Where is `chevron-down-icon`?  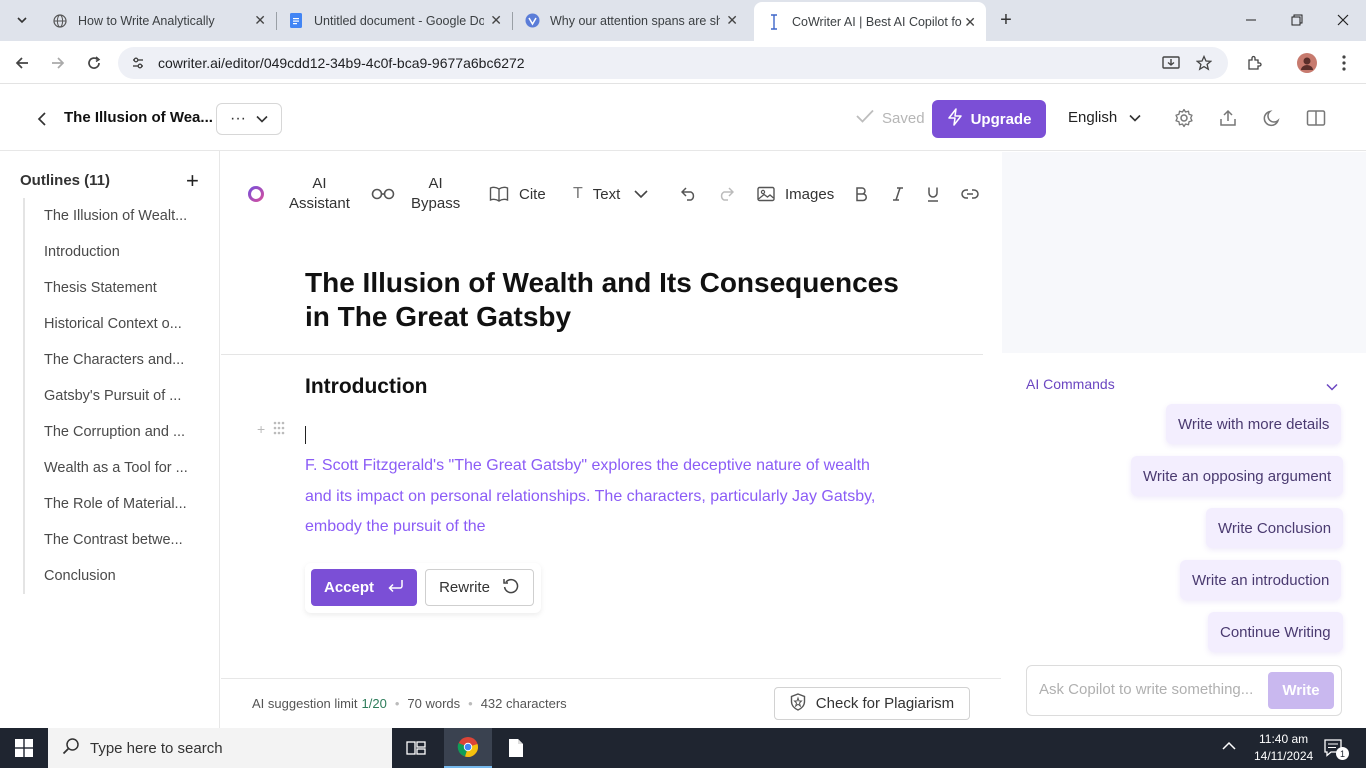 chevron-down-icon is located at coordinates (1332, 387).